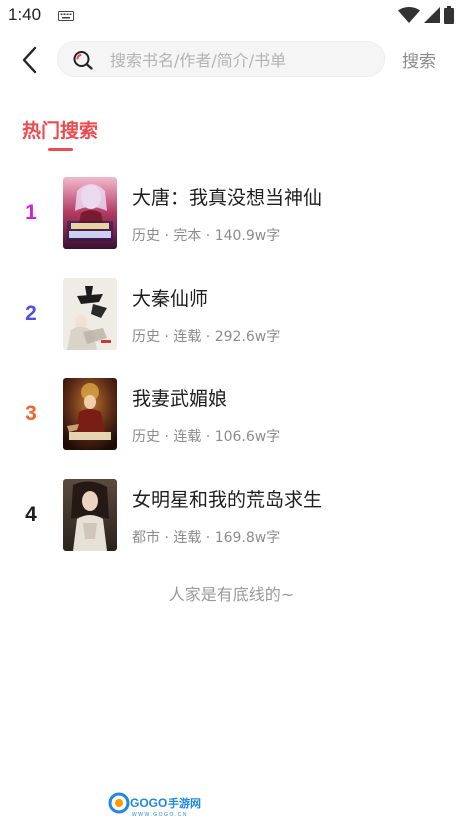 The image size is (463, 824). What do you see at coordinates (25, 14) in the screenshot?
I see `status-time: 1:40` at bounding box center [25, 14].